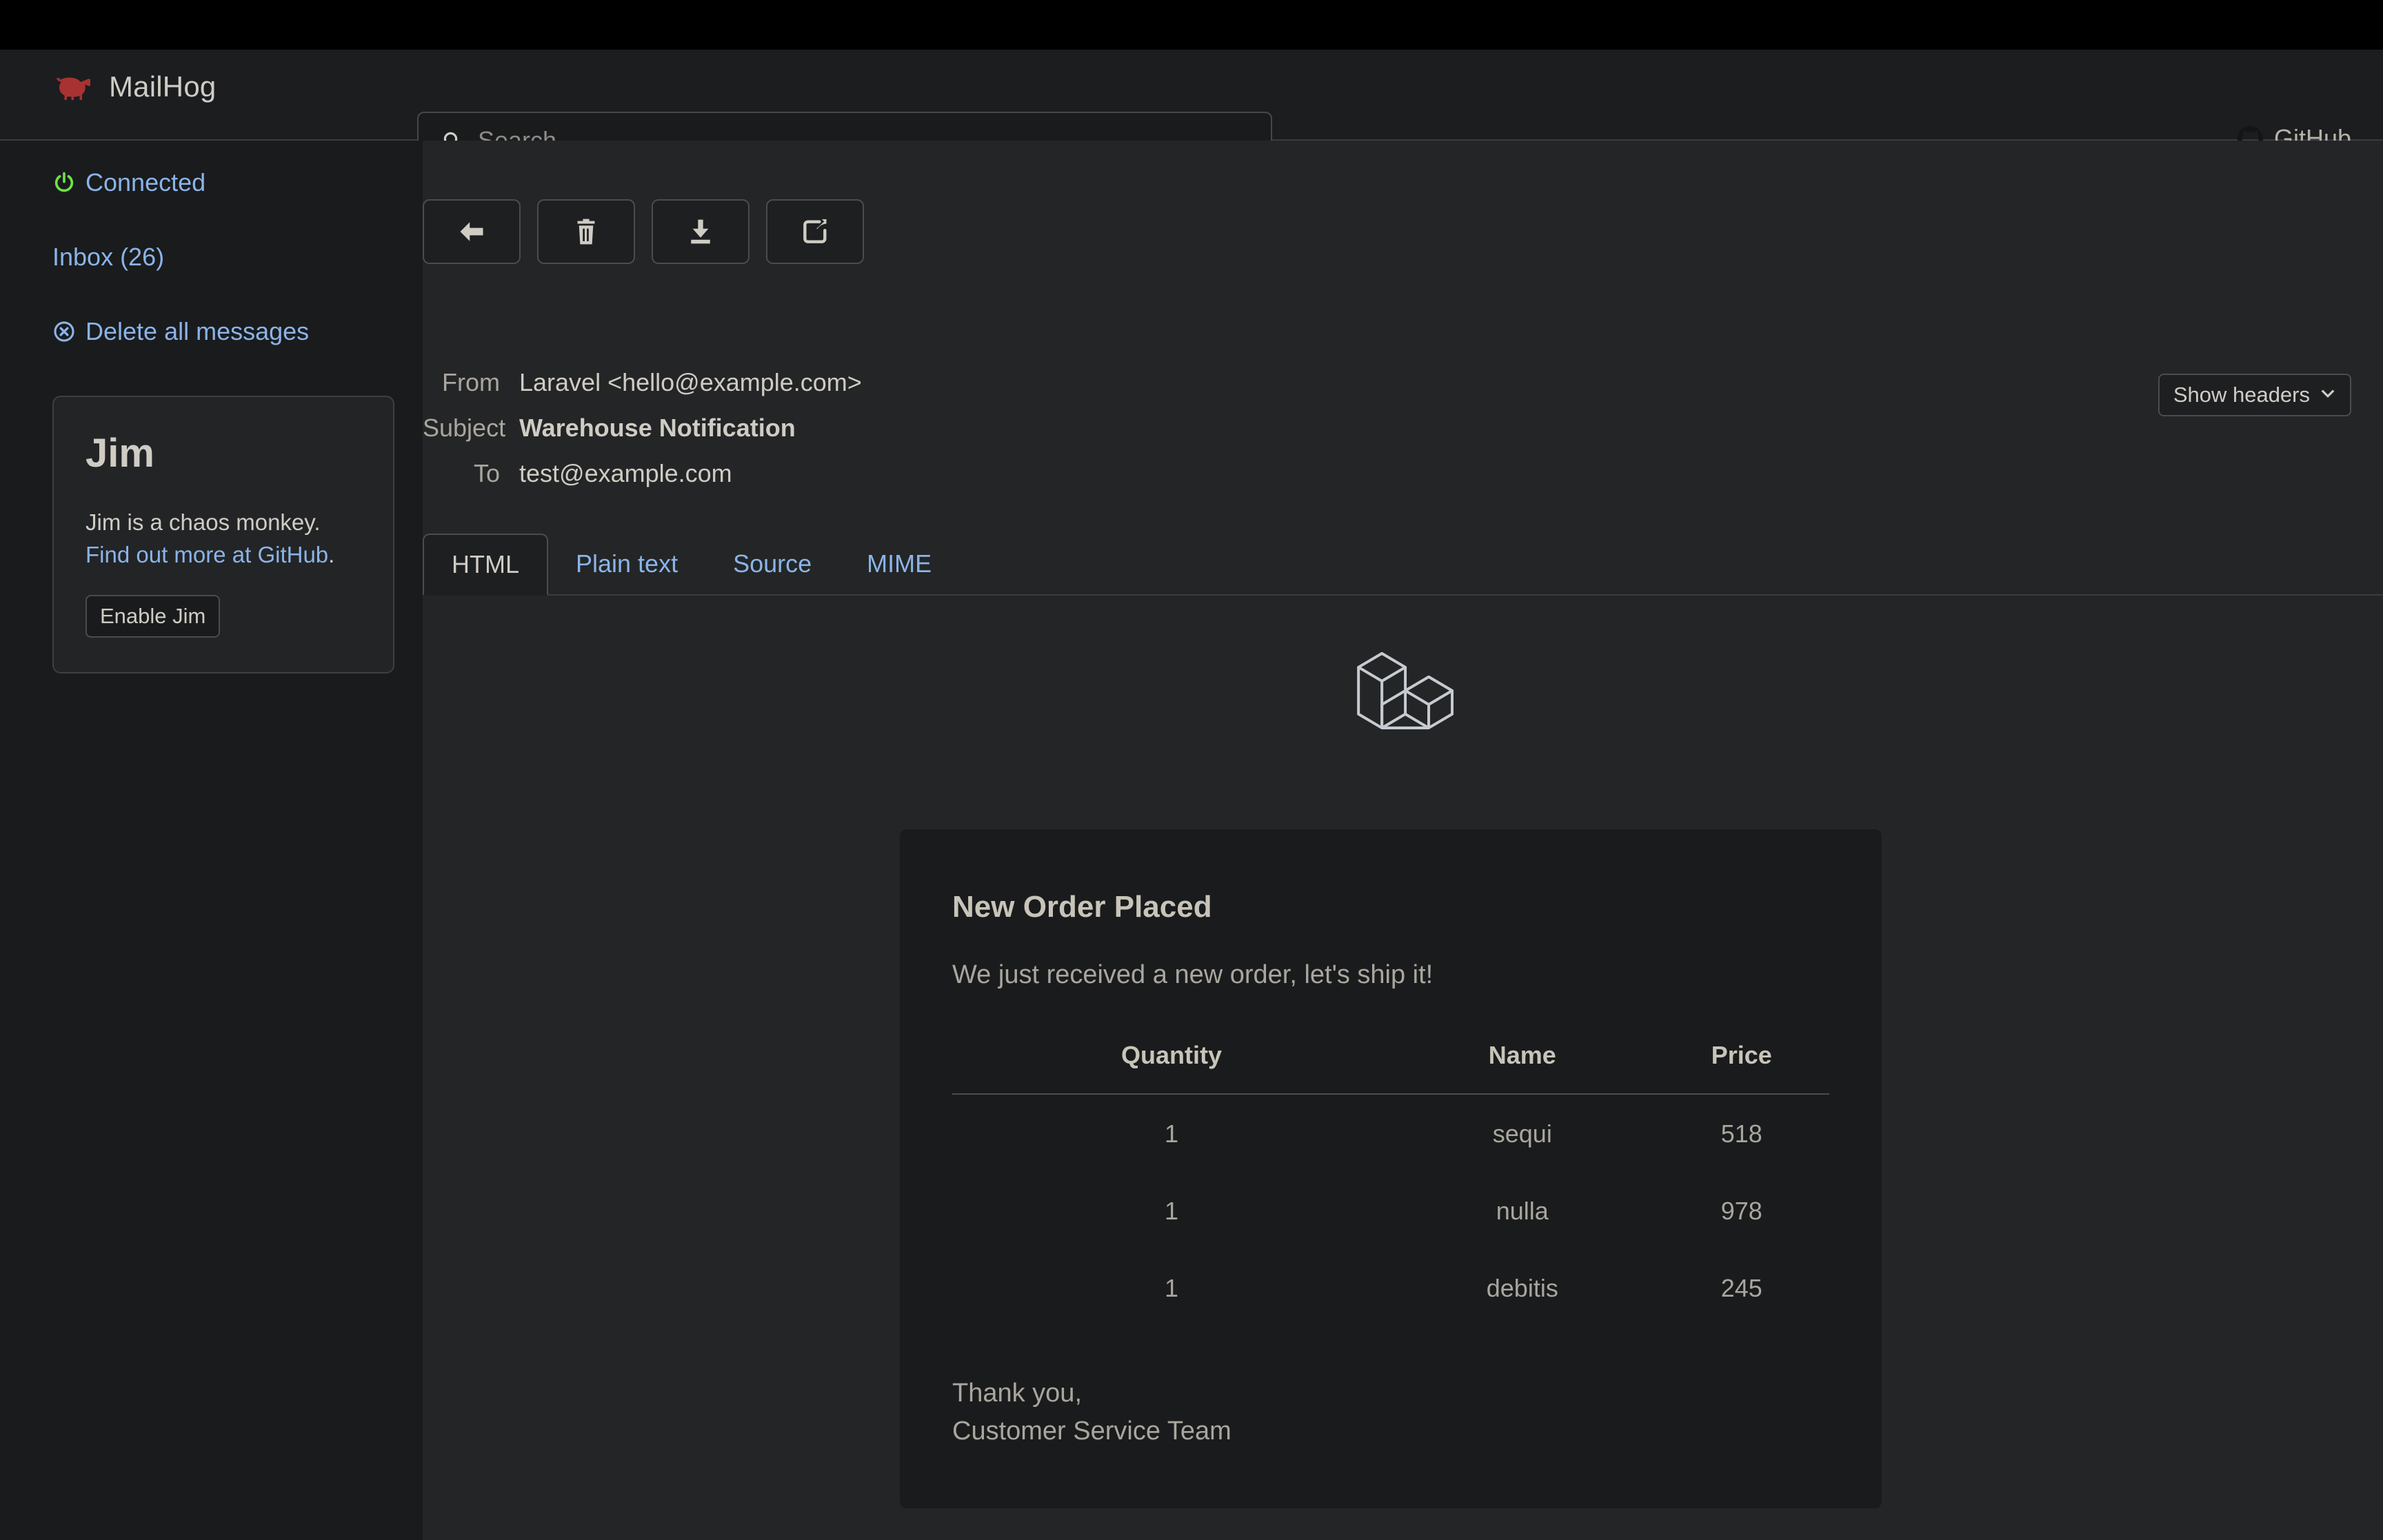 This screenshot has height=1540, width=2383. I want to click on back-button, so click(472, 232).